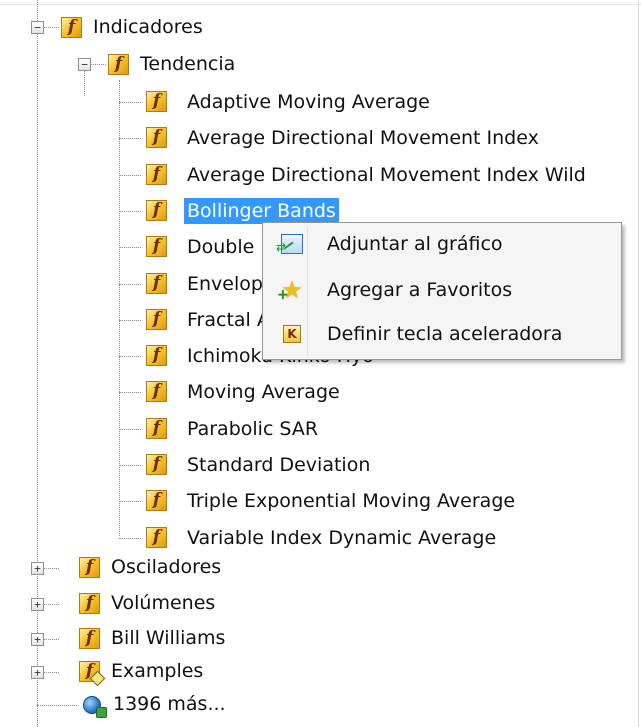 The height and width of the screenshot is (727, 641). Describe the element at coordinates (157, 671) in the screenshot. I see `tree-node-label: Examples` at that location.